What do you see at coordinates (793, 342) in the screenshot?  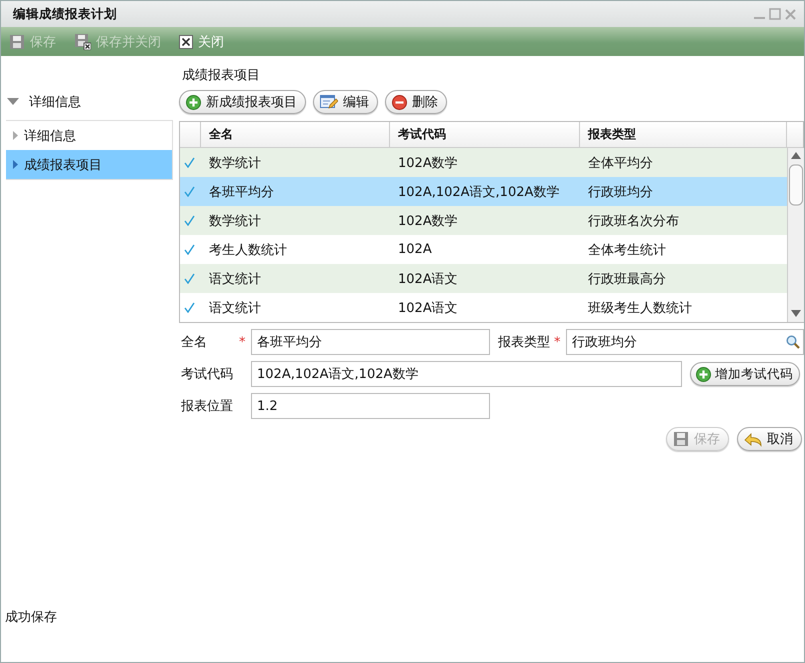 I see `search-icon` at bounding box center [793, 342].